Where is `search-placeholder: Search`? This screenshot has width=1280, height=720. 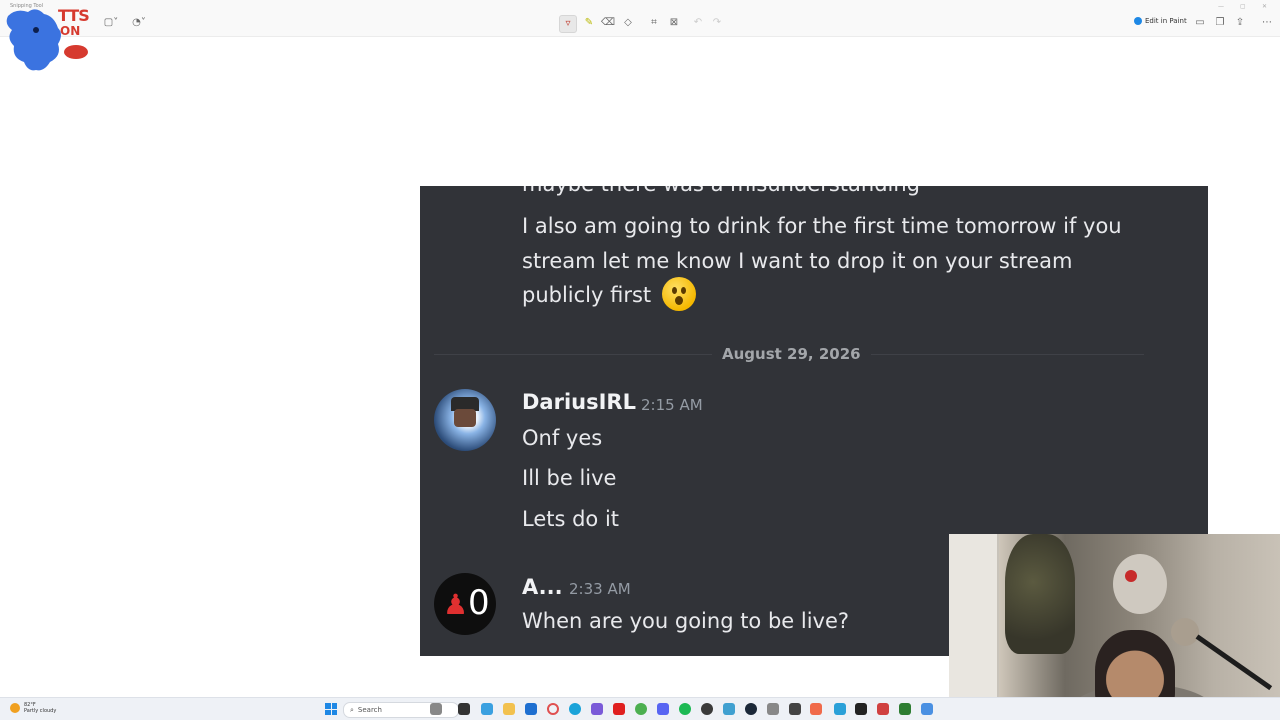 search-placeholder: Search is located at coordinates (369, 710).